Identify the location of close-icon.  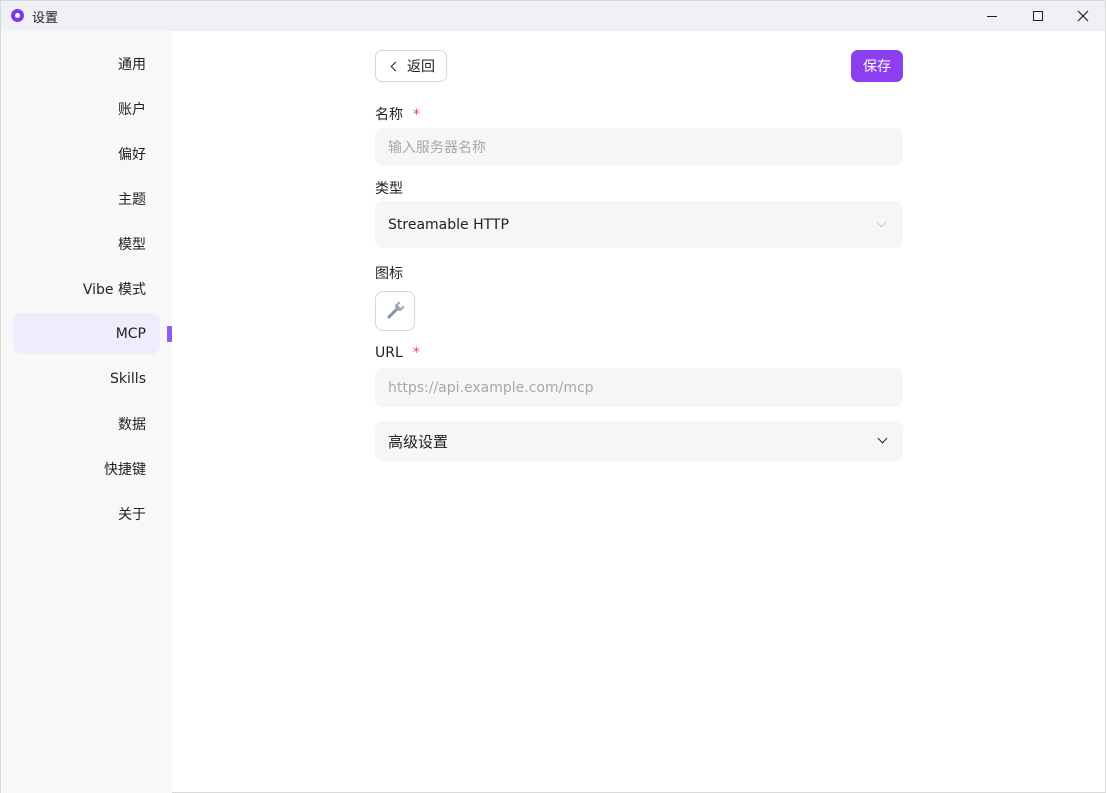
(1083, 16).